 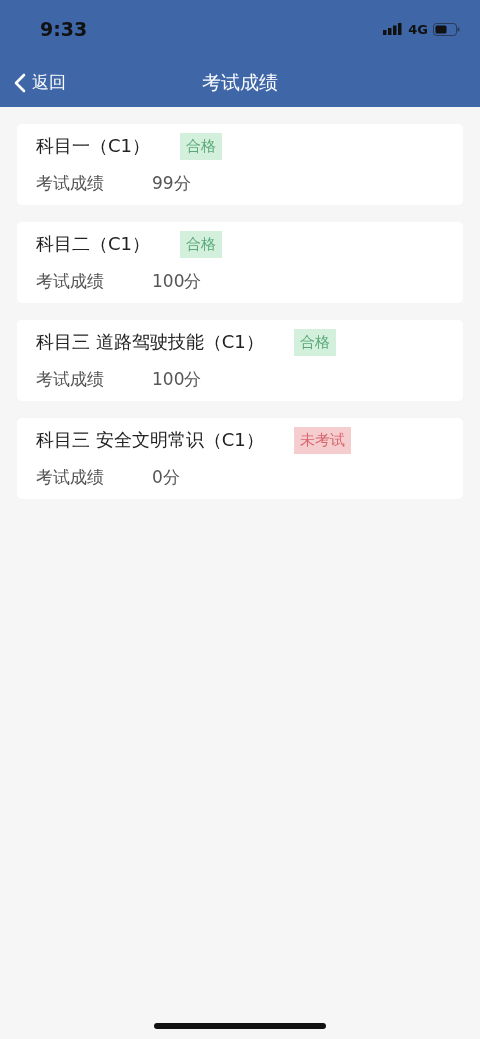 I want to click on status-tag: 未考试, so click(x=322, y=440).